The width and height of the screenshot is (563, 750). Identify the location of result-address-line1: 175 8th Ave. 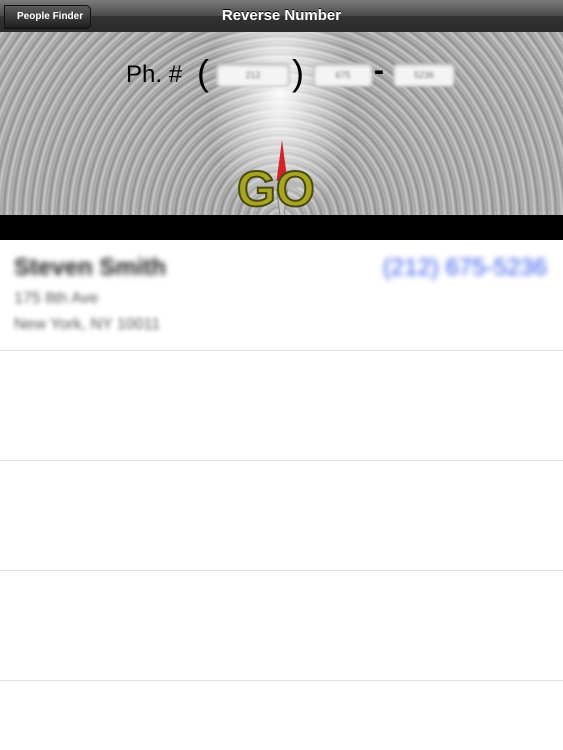
(56, 298).